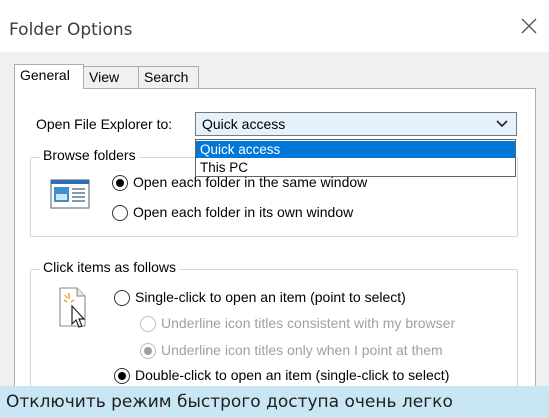 Image resolution: width=549 pixels, height=418 pixels. I want to click on browse-folders-title: Browse folders, so click(89, 155).